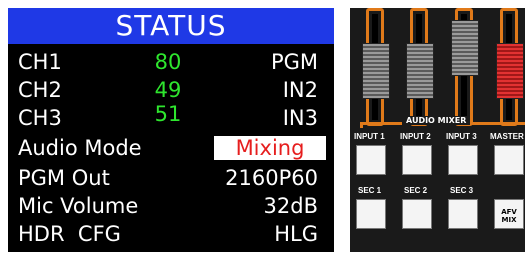  I want to click on sec-1-button, so click(371, 214).